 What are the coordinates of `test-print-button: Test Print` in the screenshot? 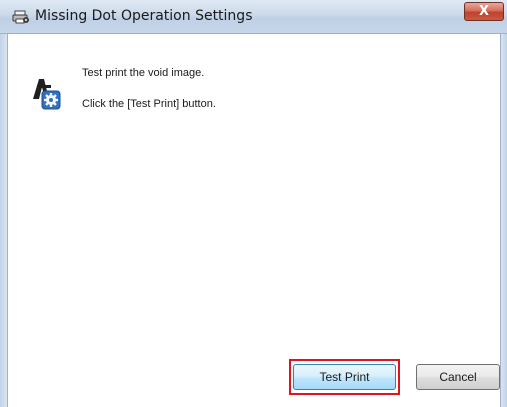 It's located at (344, 377).